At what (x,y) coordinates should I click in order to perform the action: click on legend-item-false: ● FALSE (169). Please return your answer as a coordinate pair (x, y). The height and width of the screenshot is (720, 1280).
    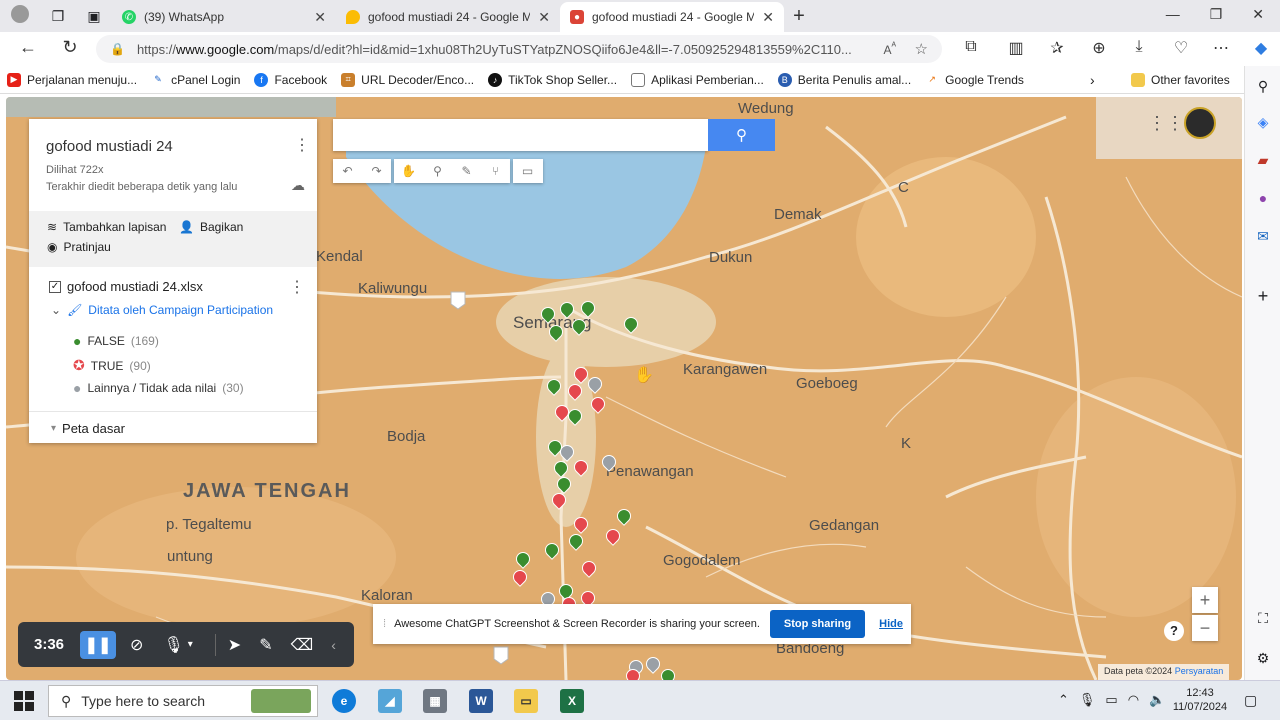
    Looking at the image, I should click on (116, 341).